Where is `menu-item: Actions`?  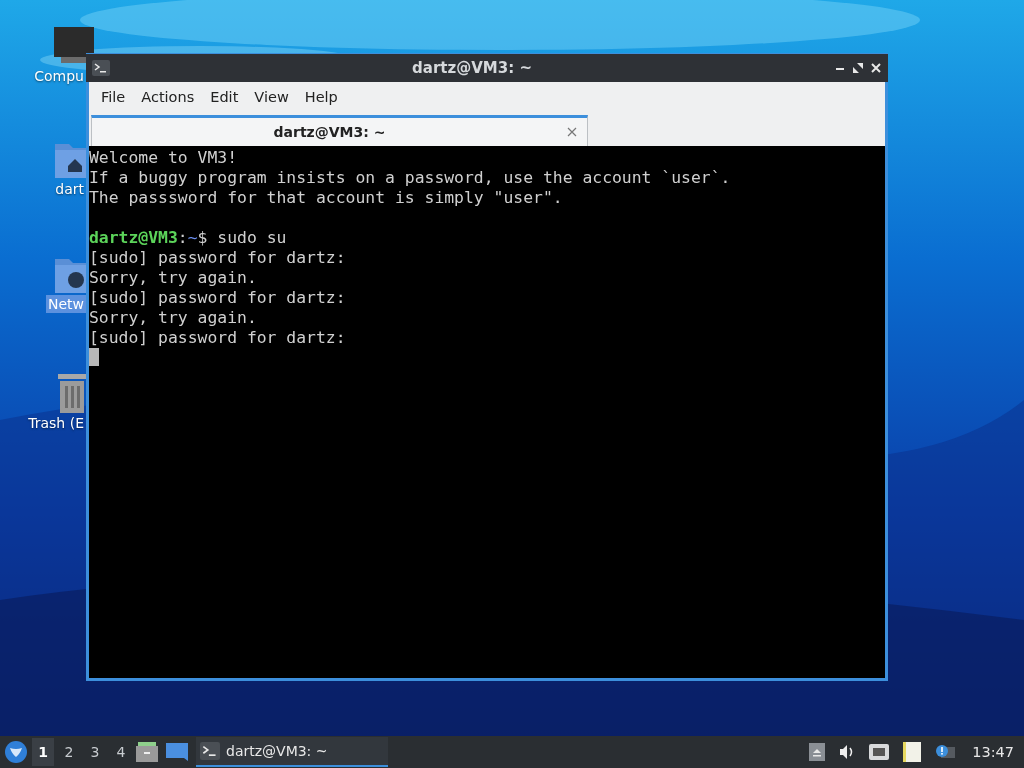
menu-item: Actions is located at coordinates (168, 96).